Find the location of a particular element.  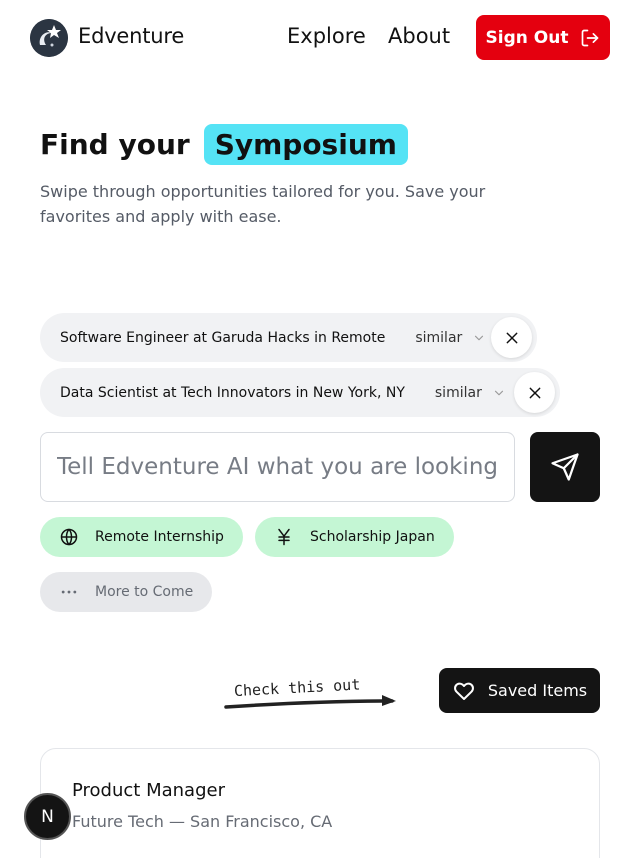

nav-explore-link: Explore is located at coordinates (326, 36).